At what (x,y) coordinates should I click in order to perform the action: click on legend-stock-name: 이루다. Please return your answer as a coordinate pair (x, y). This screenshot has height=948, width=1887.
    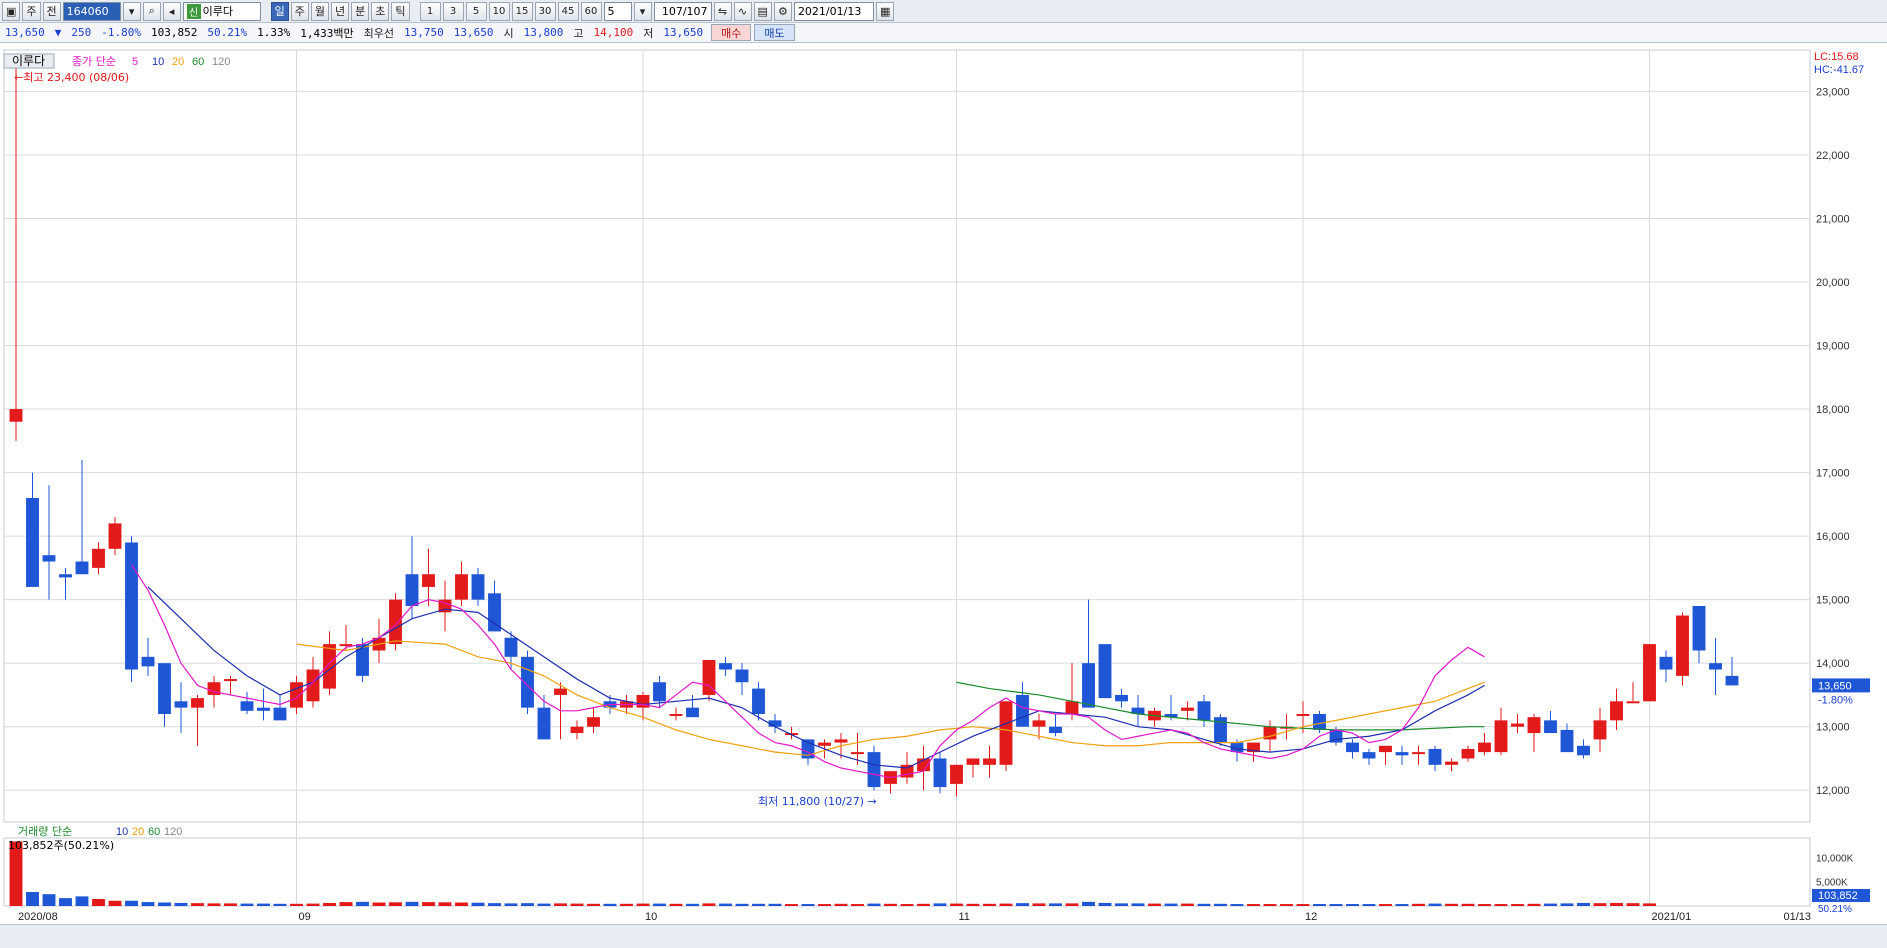
    Looking at the image, I should click on (28, 61).